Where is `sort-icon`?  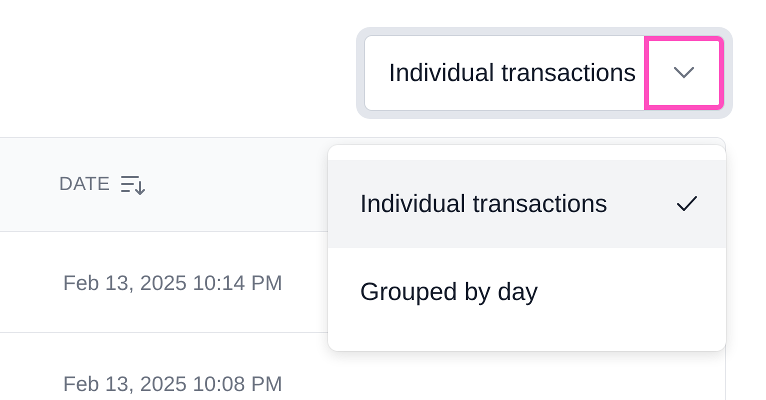
sort-icon is located at coordinates (133, 185).